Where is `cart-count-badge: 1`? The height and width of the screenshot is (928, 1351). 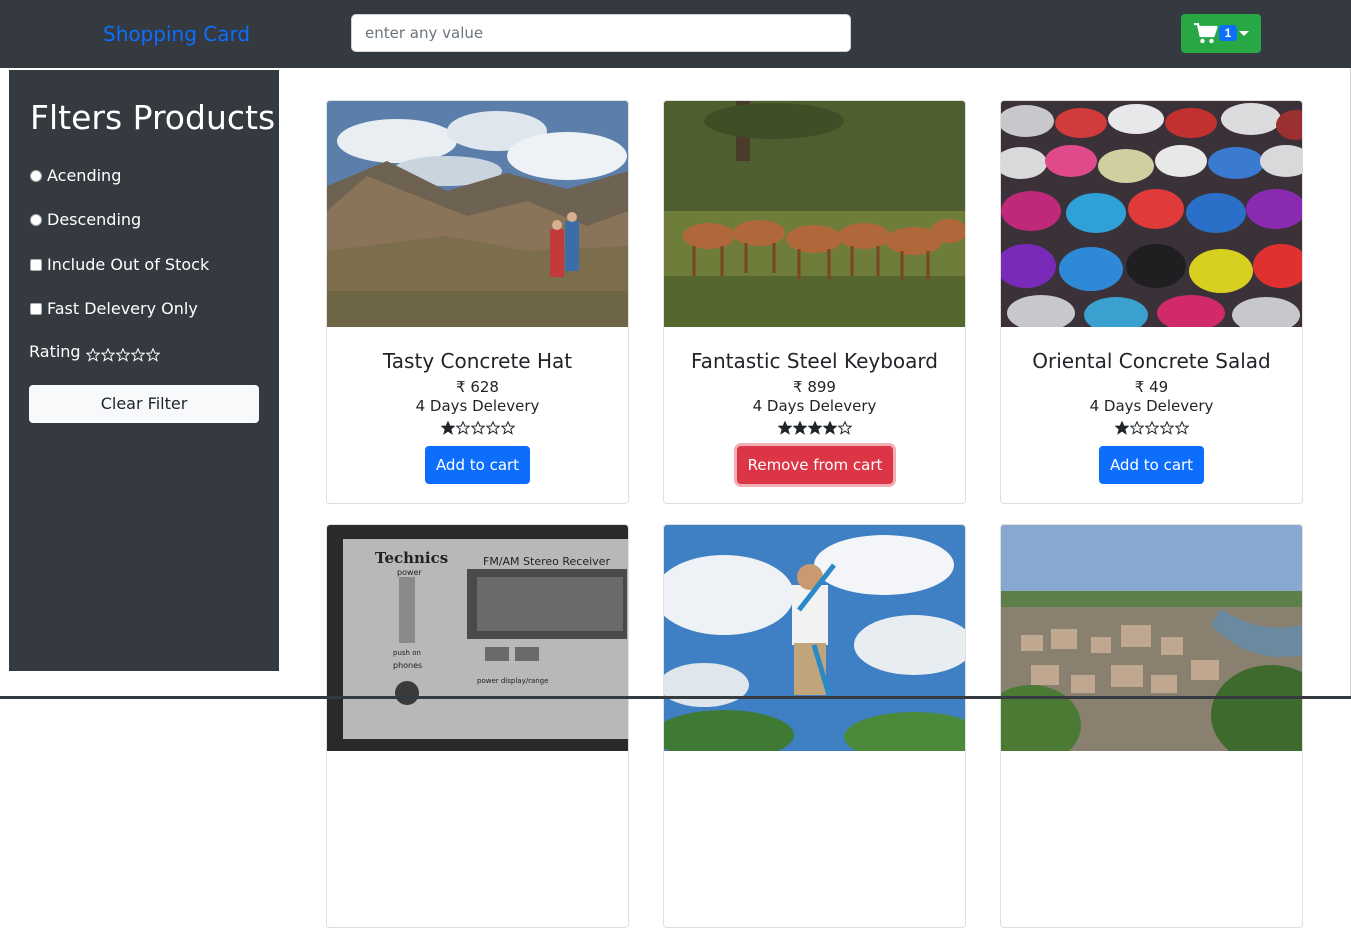 cart-count-badge: 1 is located at coordinates (1228, 33).